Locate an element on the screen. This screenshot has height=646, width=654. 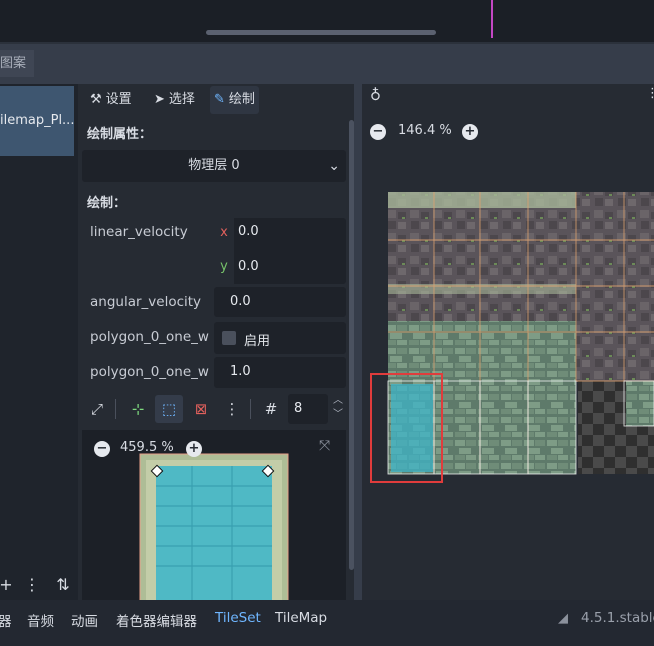
tile-preview-canvas is located at coordinates (214, 526).